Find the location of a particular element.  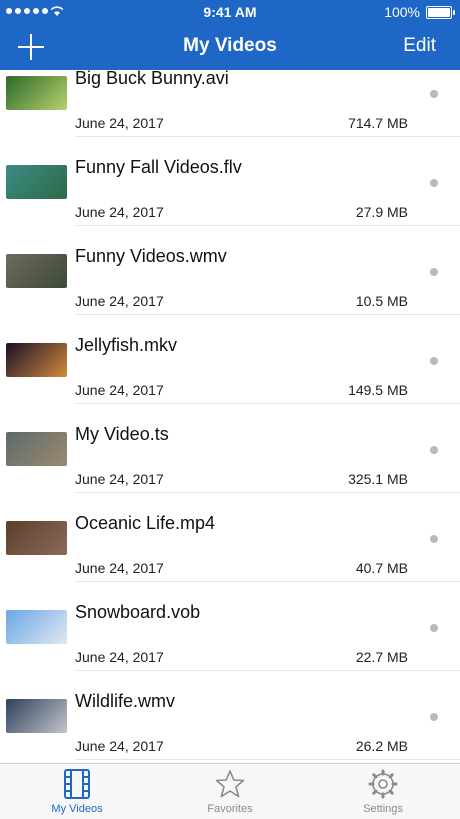

tab-settings: Settings is located at coordinates (383, 791).